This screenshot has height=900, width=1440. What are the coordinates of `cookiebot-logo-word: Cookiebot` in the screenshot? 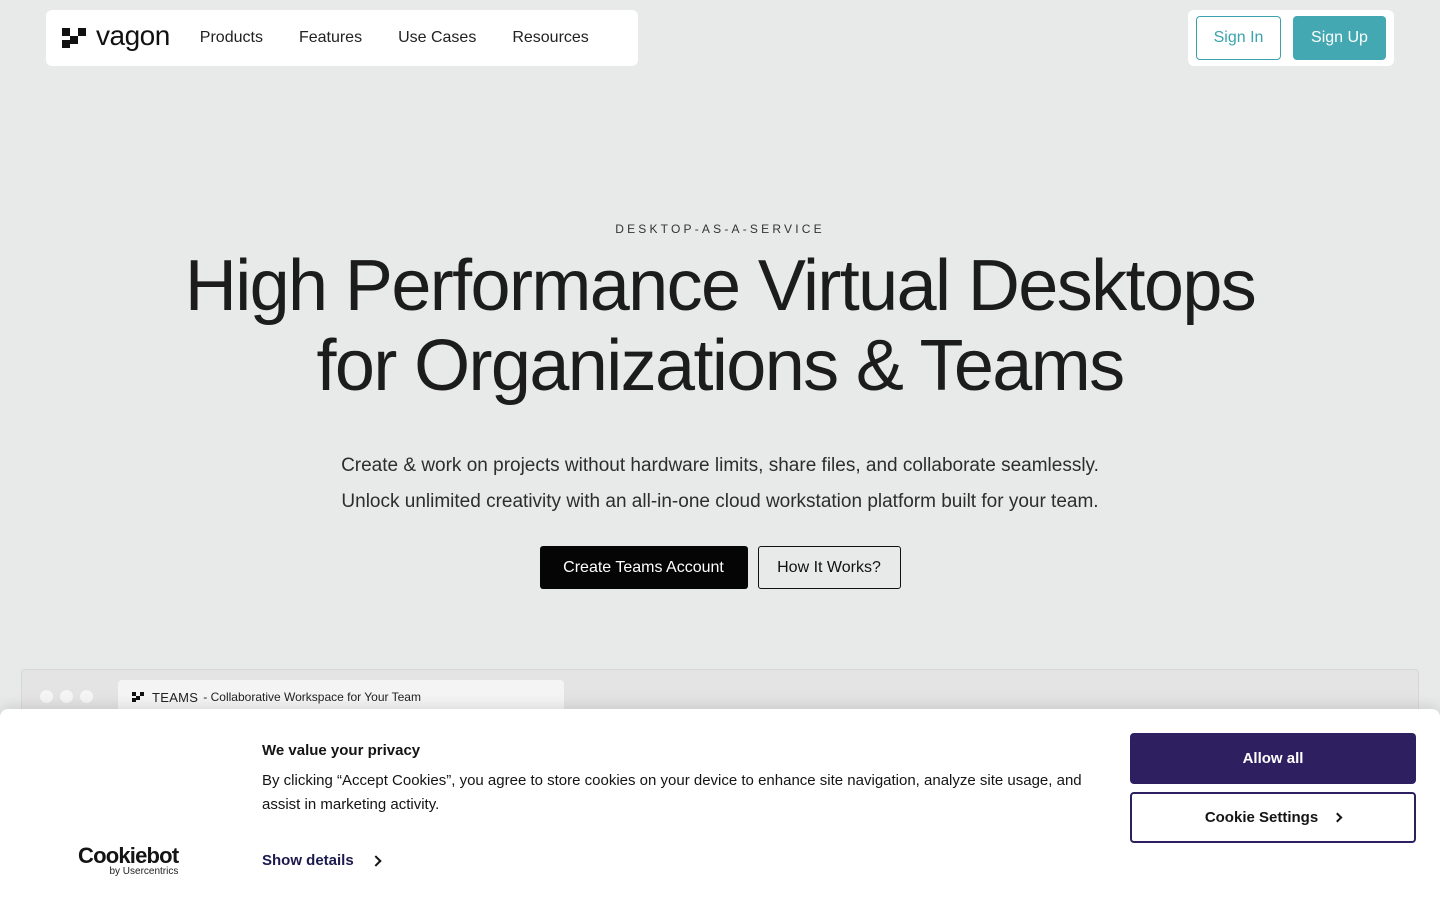 It's located at (128, 855).